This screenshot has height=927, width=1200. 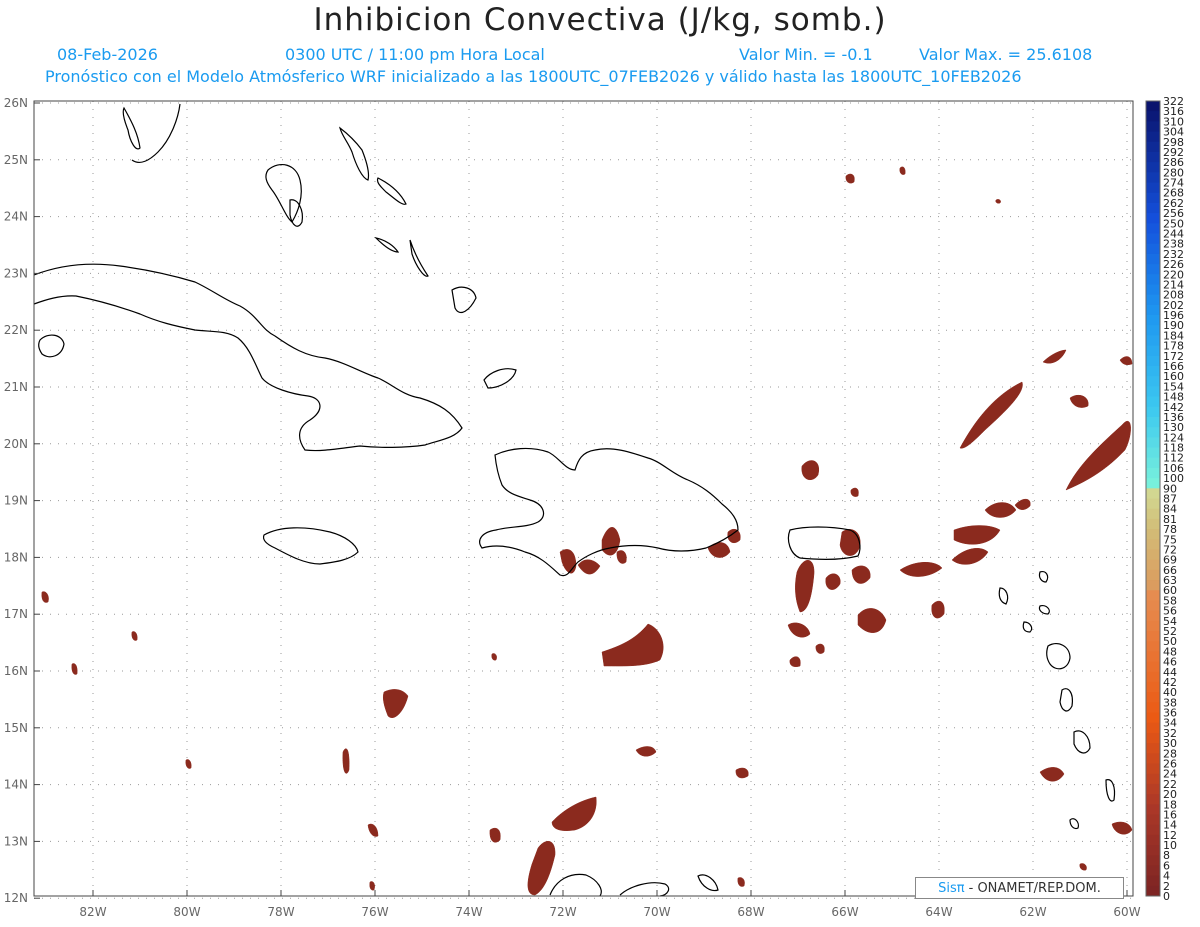 I want to click on sispi-logo: Sisπ, so click(x=951, y=888).